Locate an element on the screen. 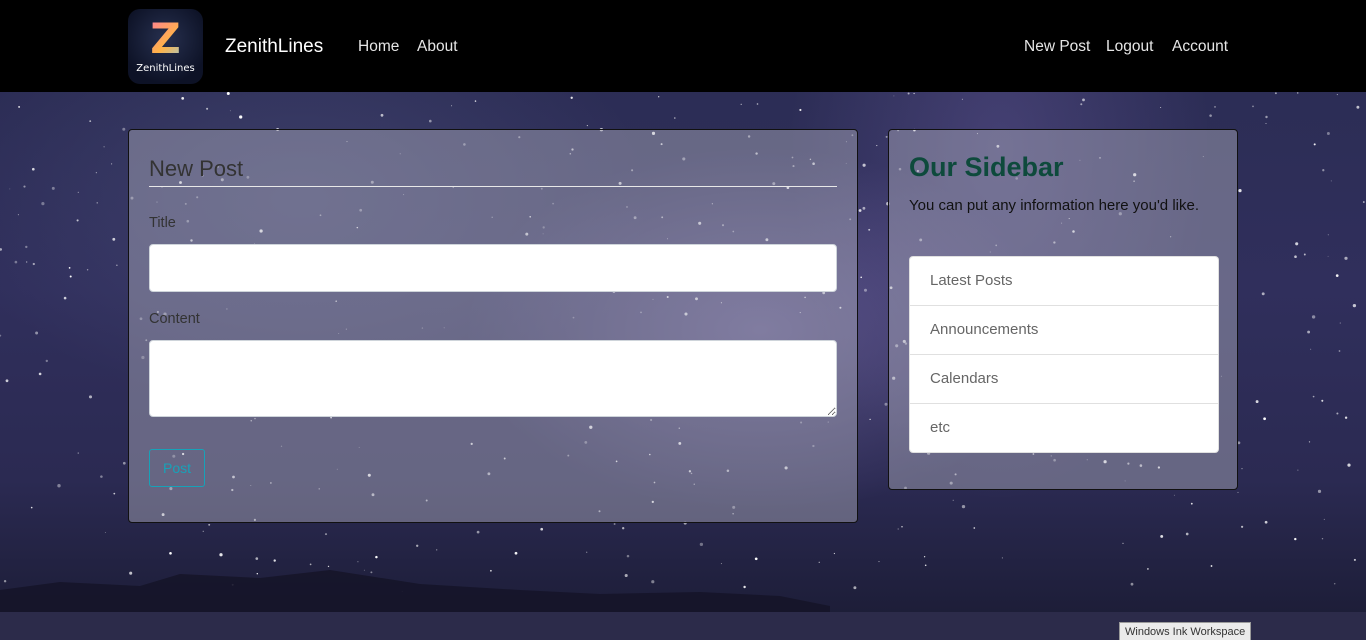 Image resolution: width=1366 pixels, height=640 pixels. logo-text: ZenithLines is located at coordinates (165, 68).